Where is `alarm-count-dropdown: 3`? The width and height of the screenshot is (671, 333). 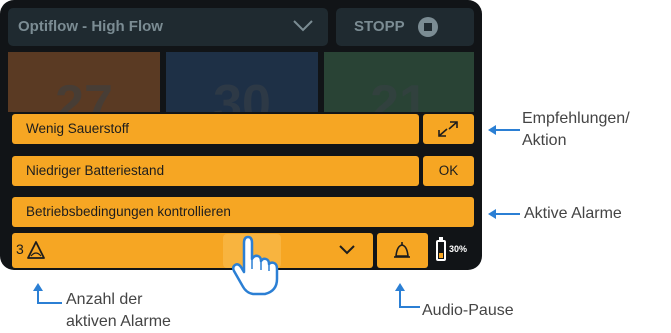
alarm-count-dropdown: 3 is located at coordinates (192, 250).